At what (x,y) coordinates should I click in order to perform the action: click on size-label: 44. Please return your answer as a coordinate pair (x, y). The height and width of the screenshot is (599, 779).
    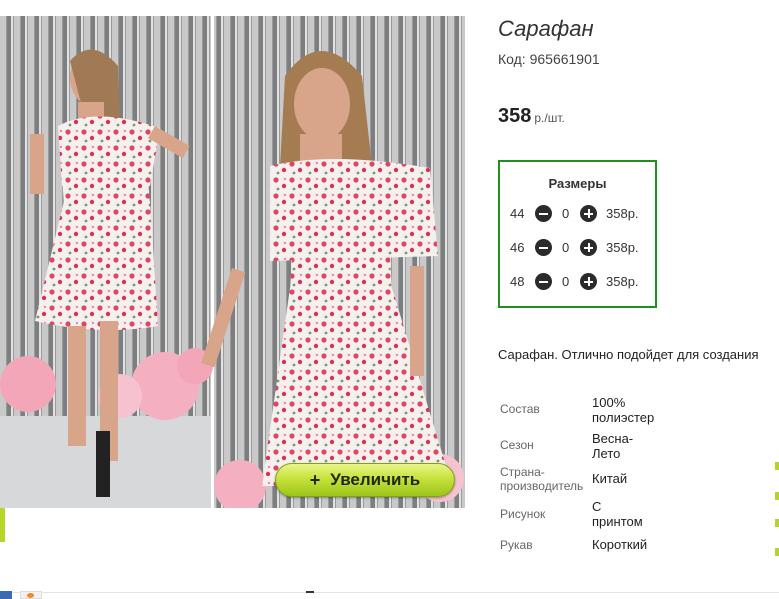
    Looking at the image, I should click on (517, 213).